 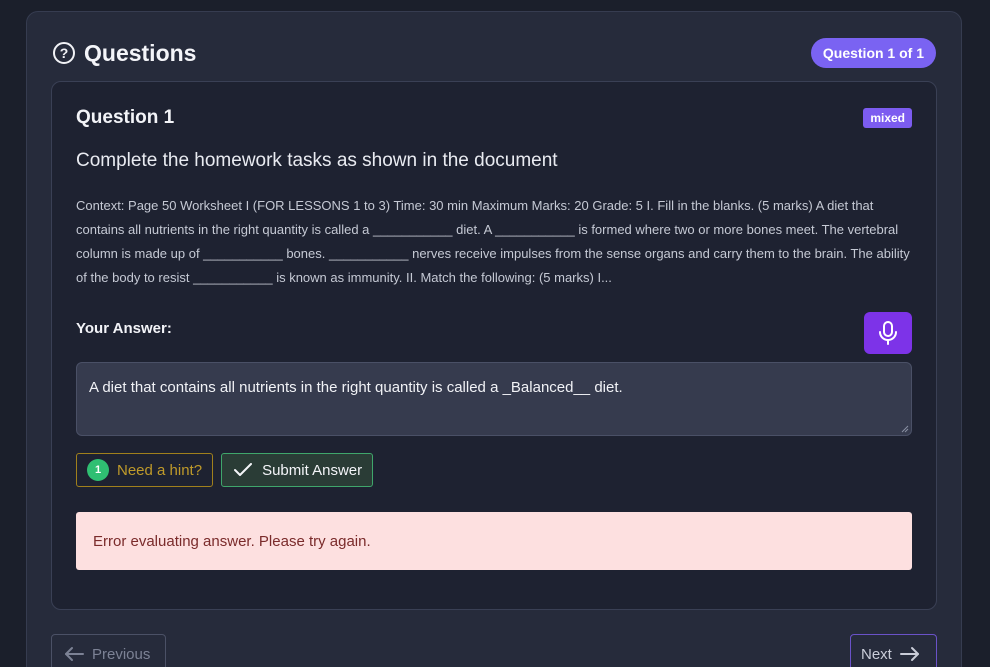 I want to click on question-circle-icon: ?, so click(x=64, y=53).